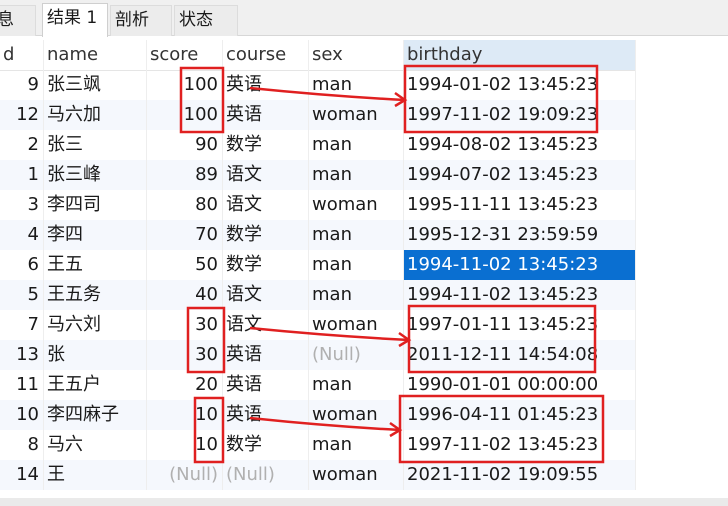  What do you see at coordinates (22, 85) in the screenshot?
I see `cell-id: 9` at bounding box center [22, 85].